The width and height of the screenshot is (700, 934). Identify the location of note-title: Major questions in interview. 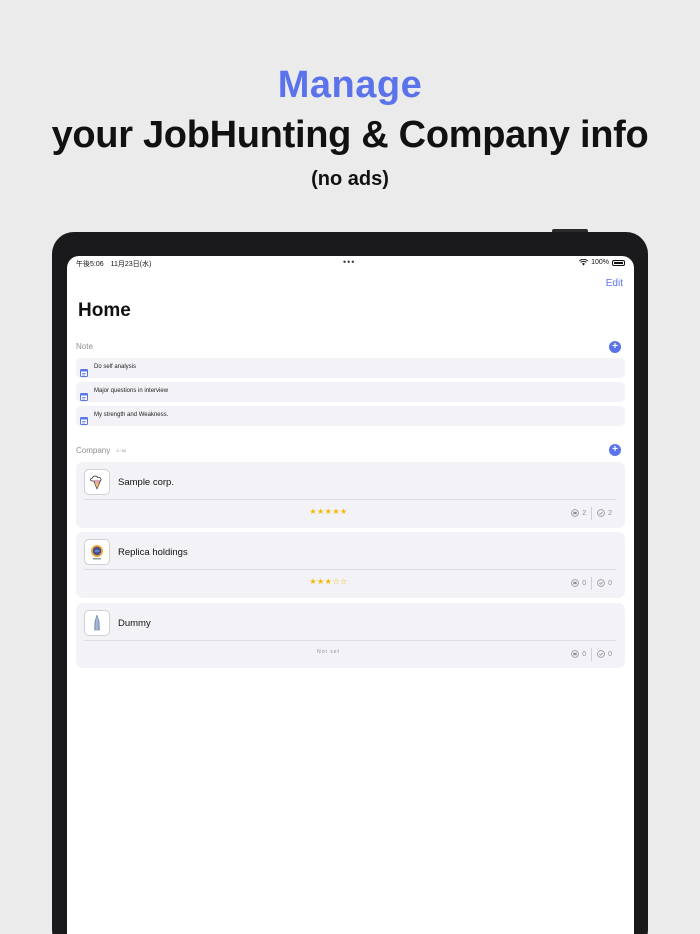
(131, 391).